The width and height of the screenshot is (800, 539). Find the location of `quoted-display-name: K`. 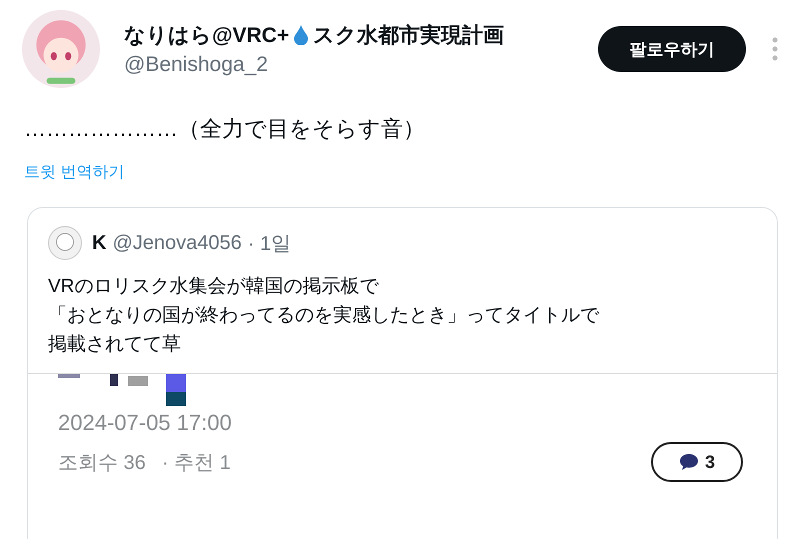

quoted-display-name: K is located at coordinates (99, 243).